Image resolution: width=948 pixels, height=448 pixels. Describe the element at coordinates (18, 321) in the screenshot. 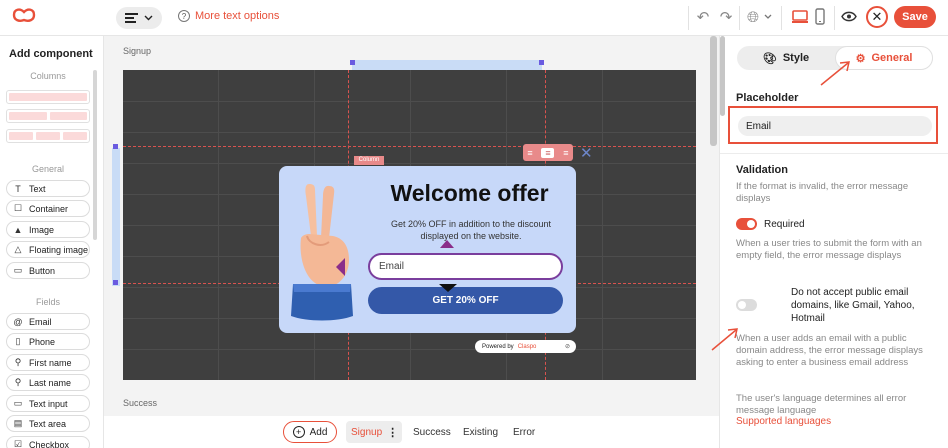

I see `at-icon: @` at that location.